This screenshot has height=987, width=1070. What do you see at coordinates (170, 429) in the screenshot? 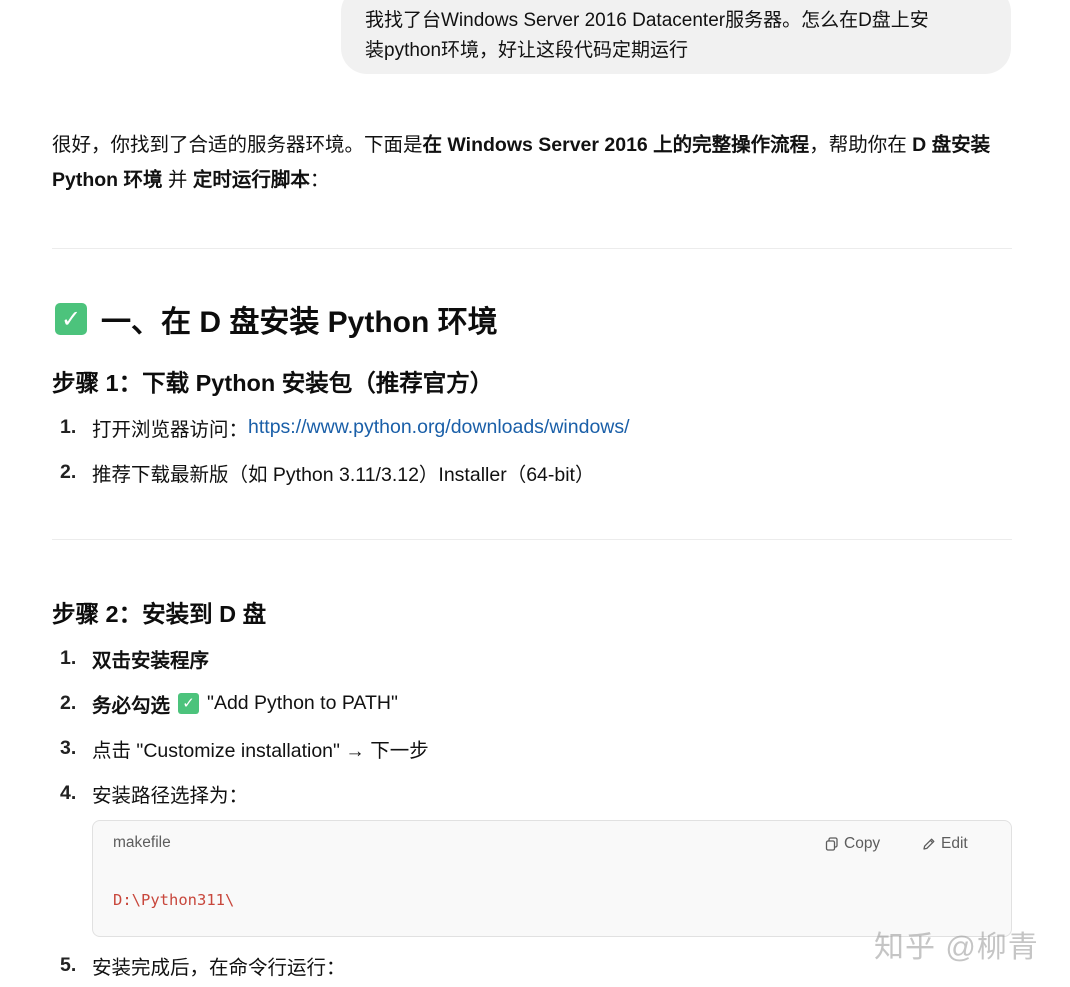
I see `list-item-text: 打开浏览器访问：` at bounding box center [170, 429].